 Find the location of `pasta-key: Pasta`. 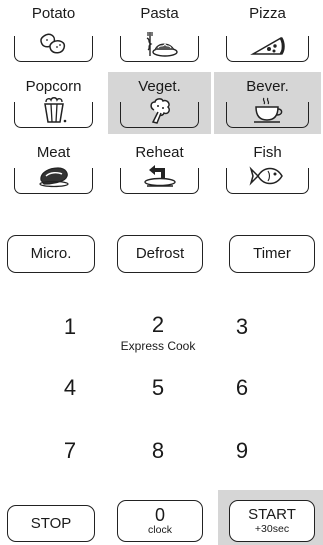

pasta-key: Pasta is located at coordinates (159, 34).